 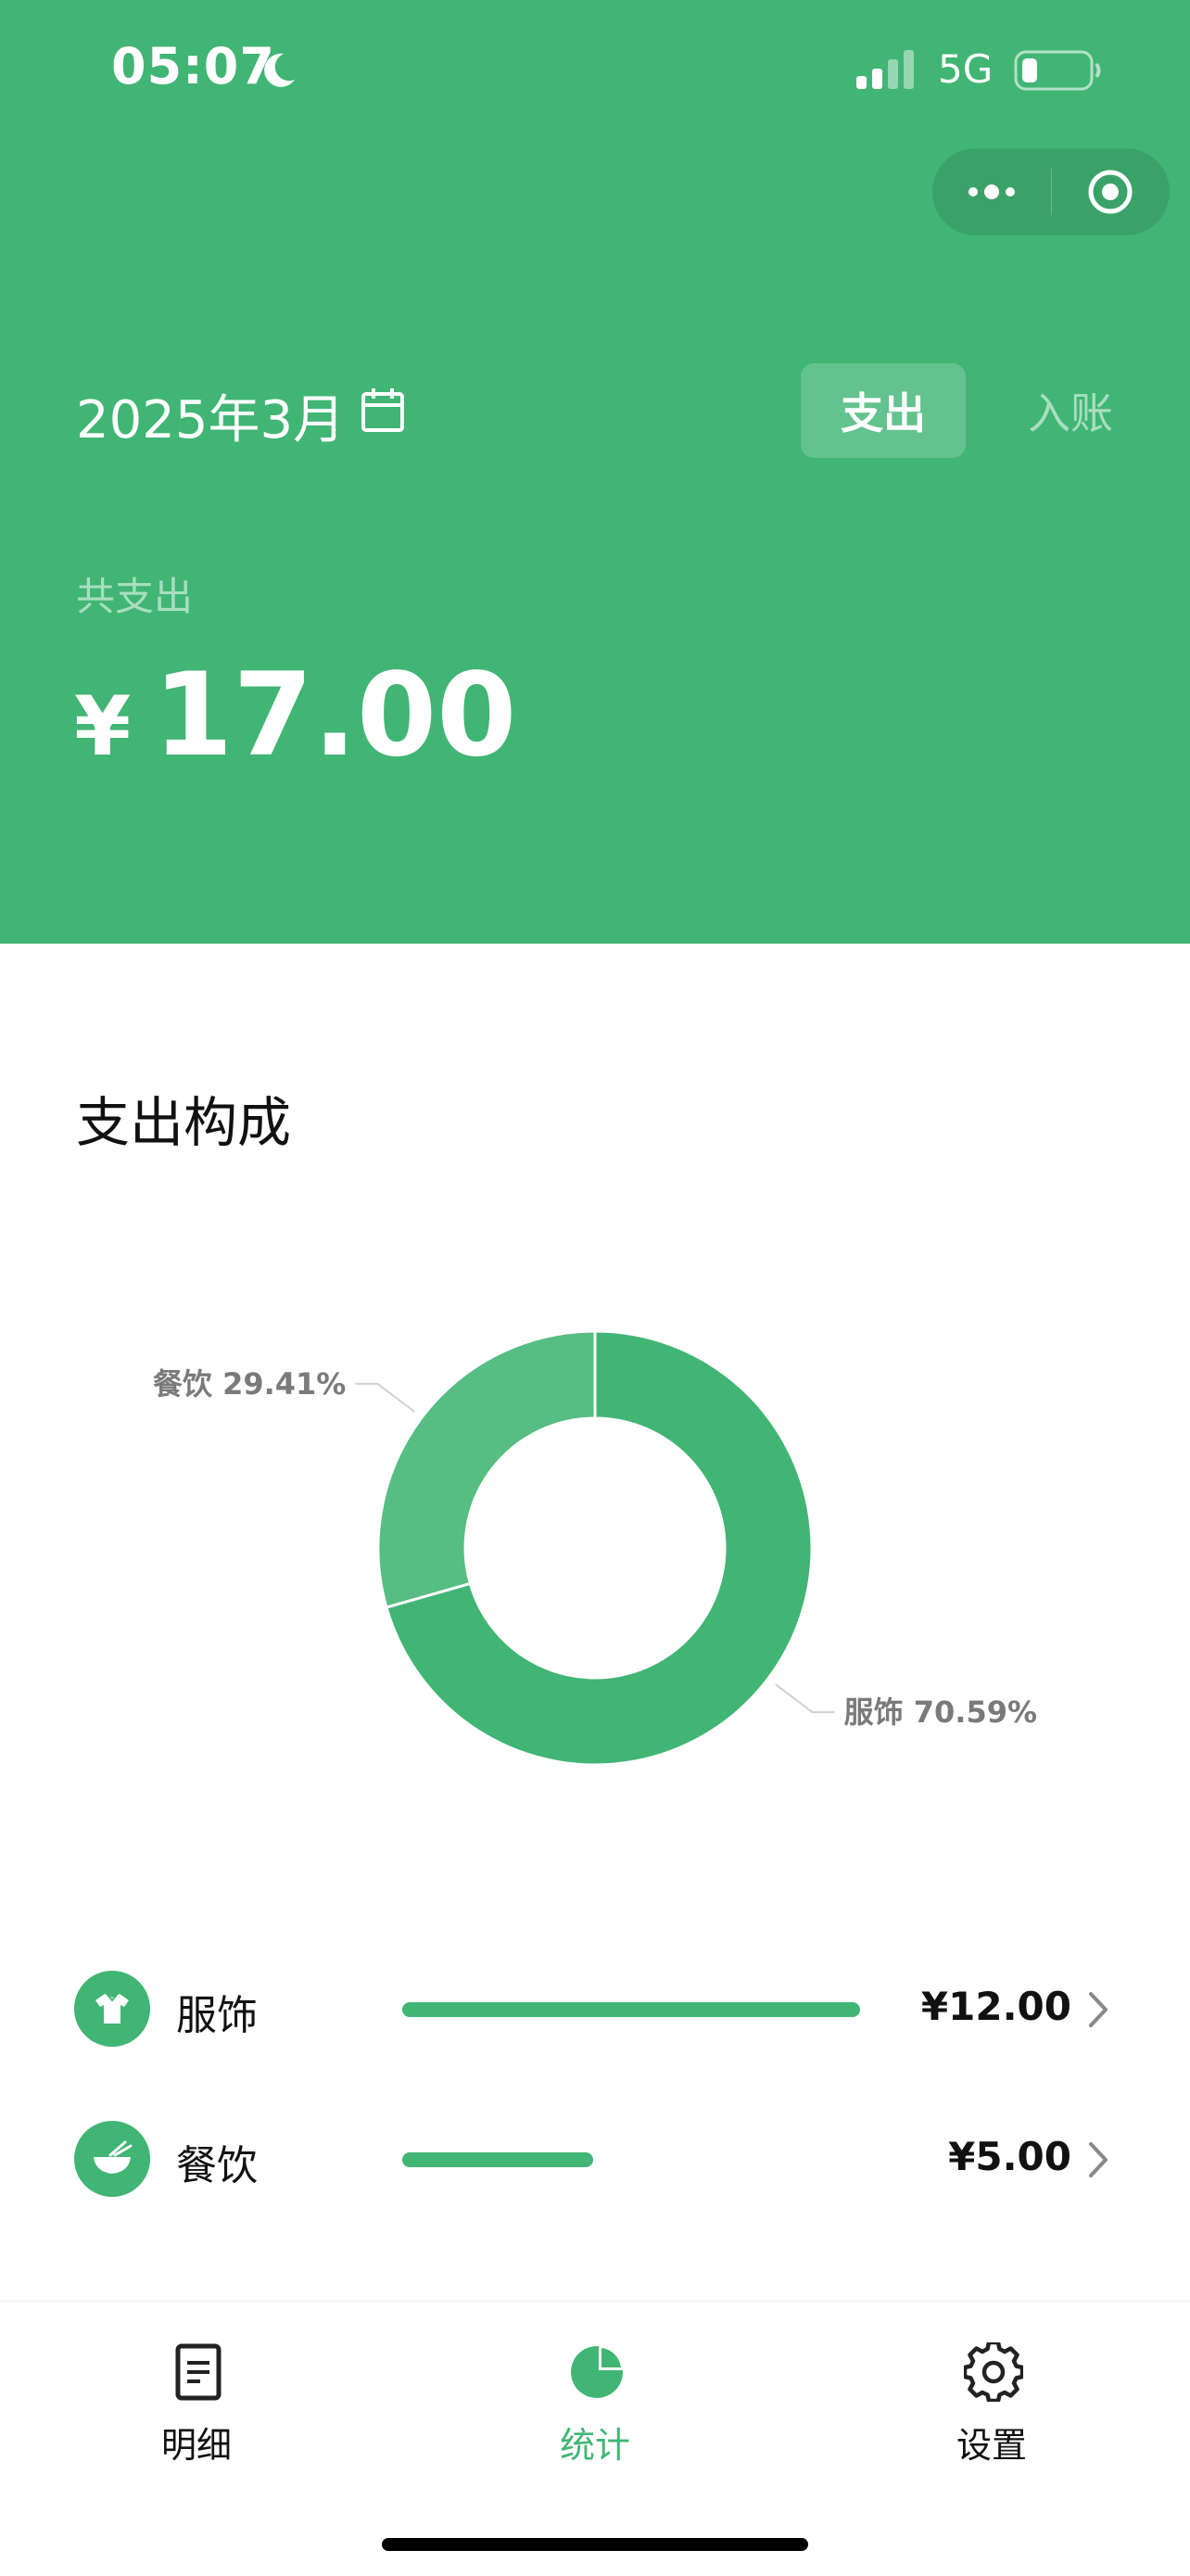 What do you see at coordinates (1057, 70) in the screenshot?
I see `battery-icon` at bounding box center [1057, 70].